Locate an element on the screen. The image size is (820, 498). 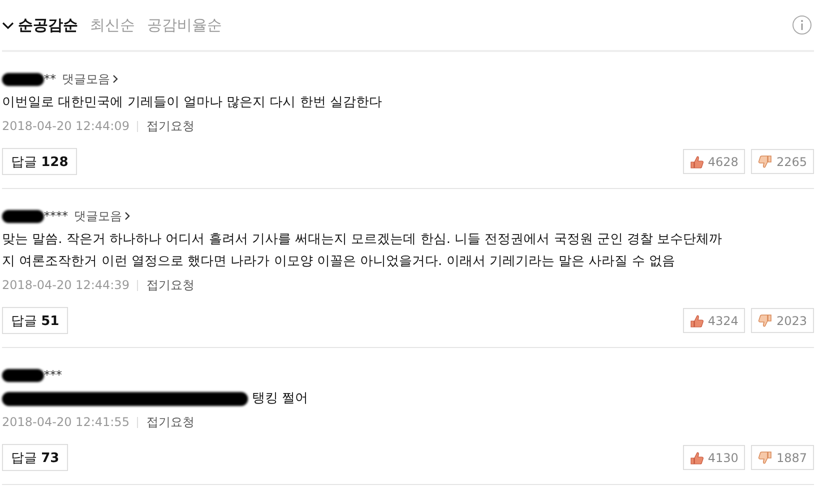
info-icon is located at coordinates (802, 25).